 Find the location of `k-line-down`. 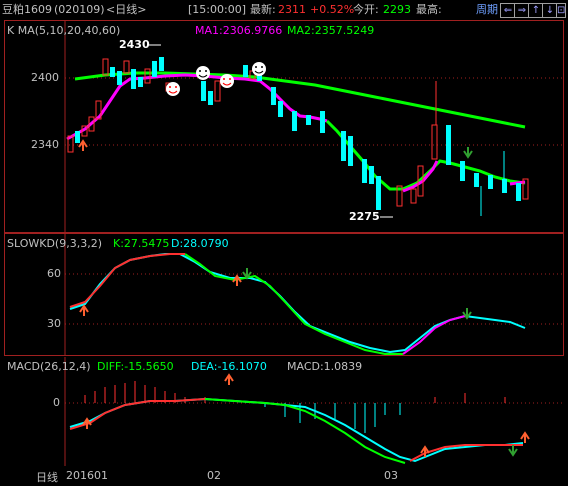

k-line-down is located at coordinates (293, 304).